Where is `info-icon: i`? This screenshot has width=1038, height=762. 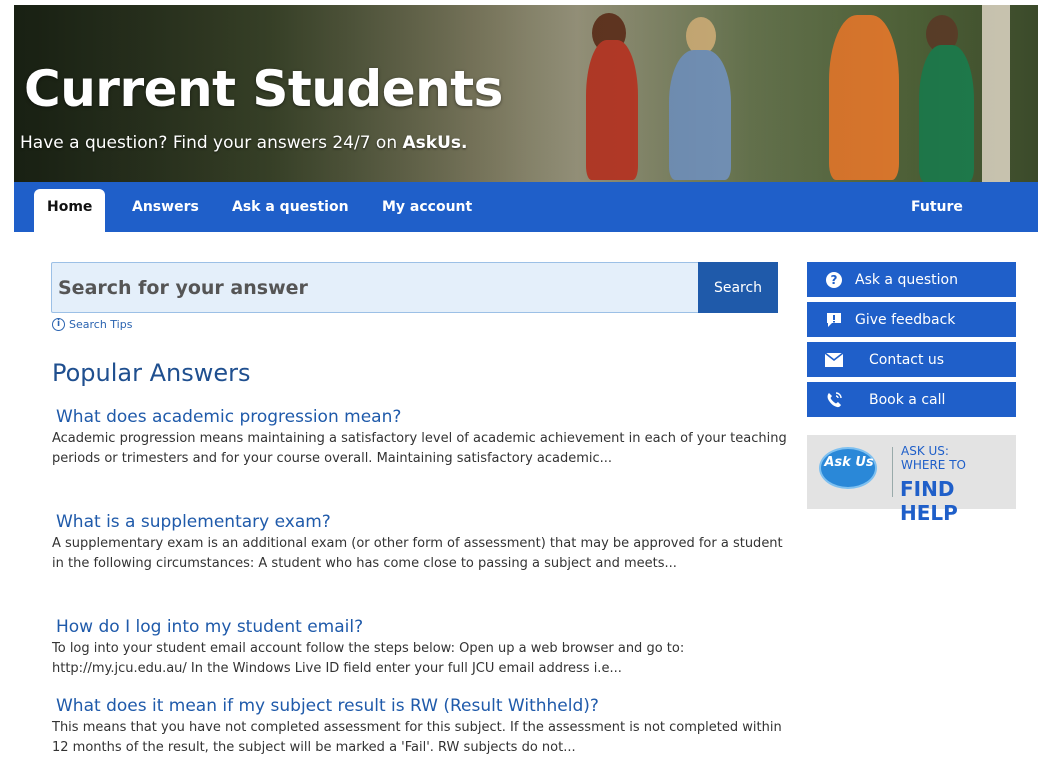 info-icon: i is located at coordinates (58, 324).